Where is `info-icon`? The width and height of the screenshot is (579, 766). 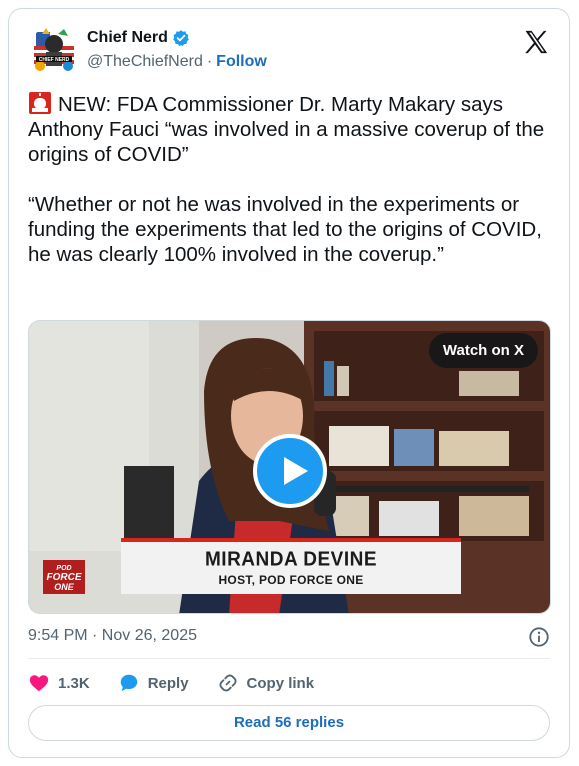
info-icon is located at coordinates (539, 637).